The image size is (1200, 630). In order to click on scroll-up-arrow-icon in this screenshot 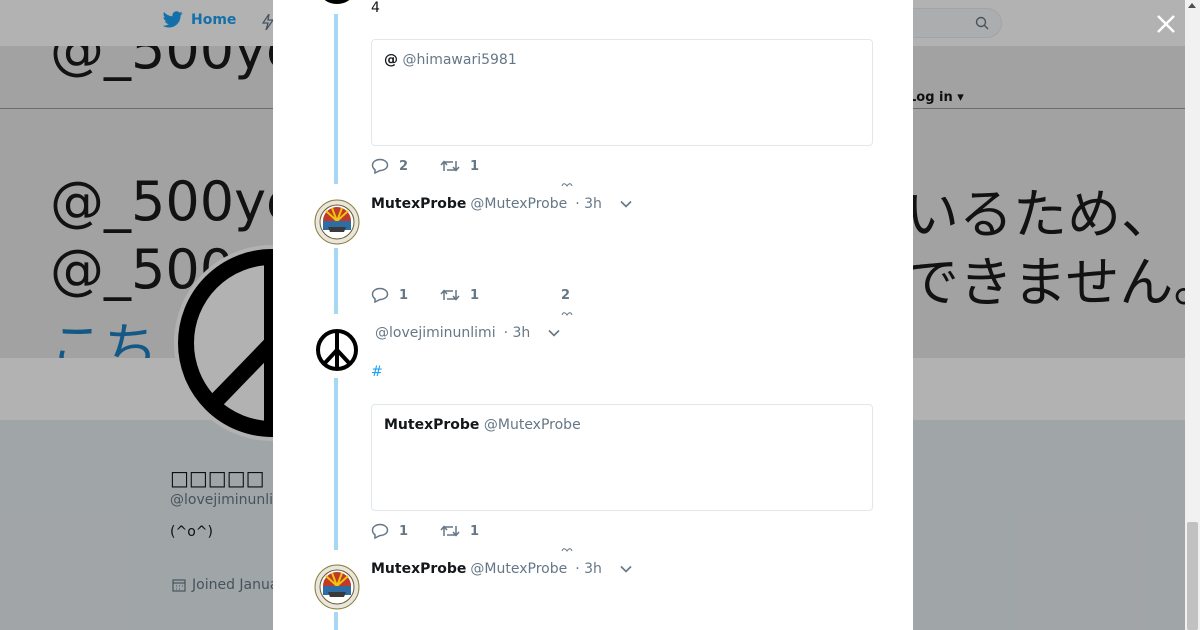, I will do `click(1192, 5)`.